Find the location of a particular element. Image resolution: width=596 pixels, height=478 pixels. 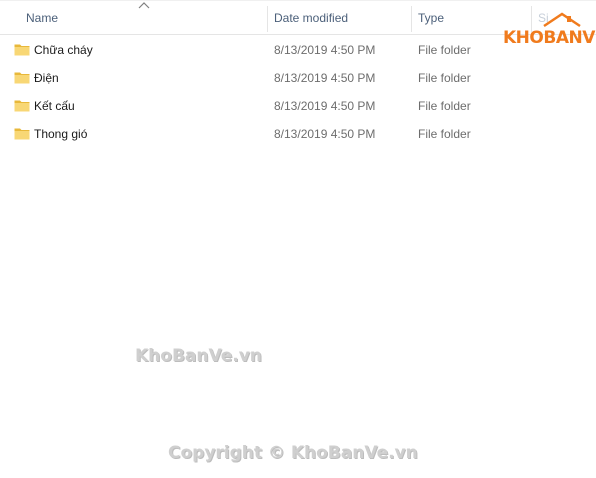

column-header-name: Name is located at coordinates (42, 18).